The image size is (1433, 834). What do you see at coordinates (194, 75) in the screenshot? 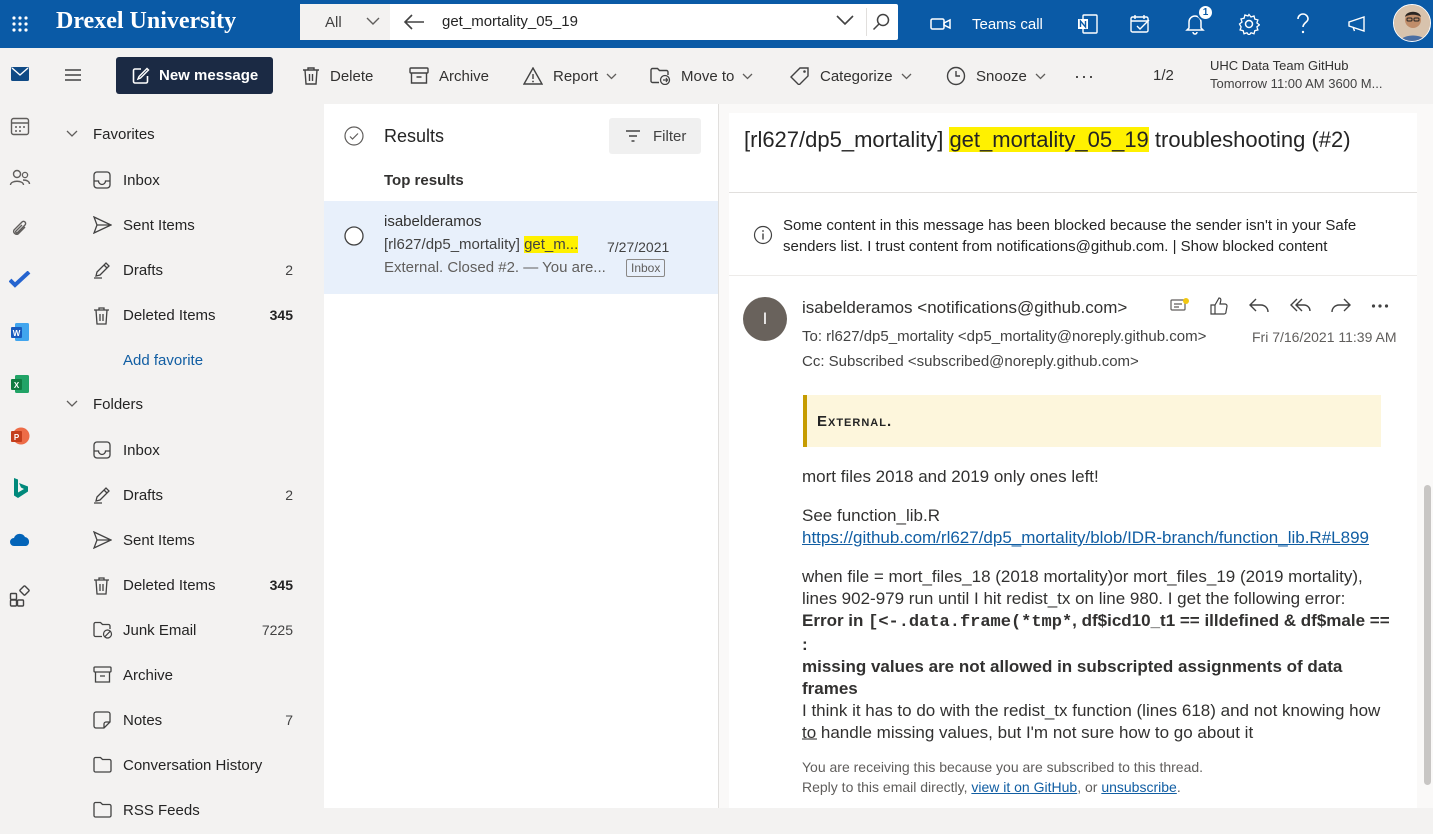
I see `new-message-button: New message` at bounding box center [194, 75].